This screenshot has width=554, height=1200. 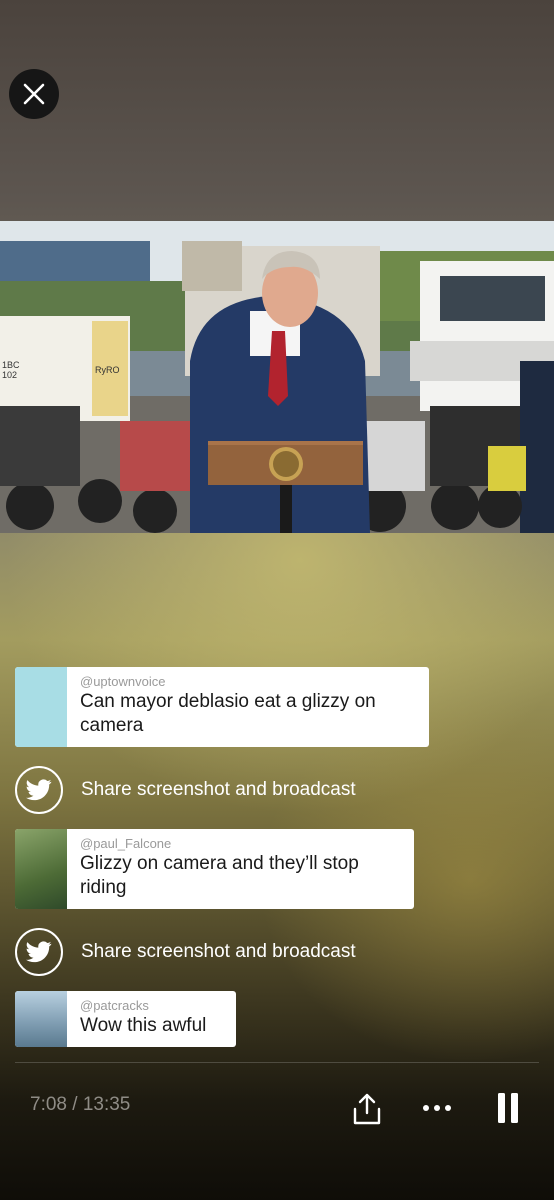 What do you see at coordinates (107, 370) in the screenshot?
I see `sign-text: RyRO` at bounding box center [107, 370].